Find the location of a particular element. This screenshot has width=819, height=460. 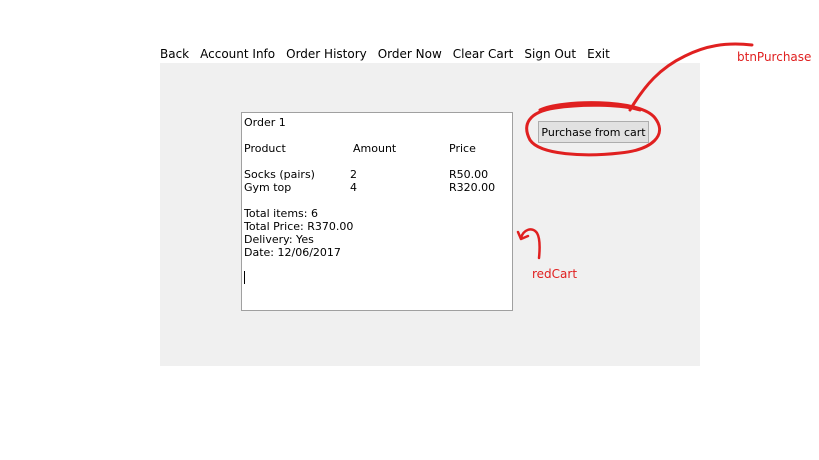

header-product: Product is located at coordinates (265, 148).